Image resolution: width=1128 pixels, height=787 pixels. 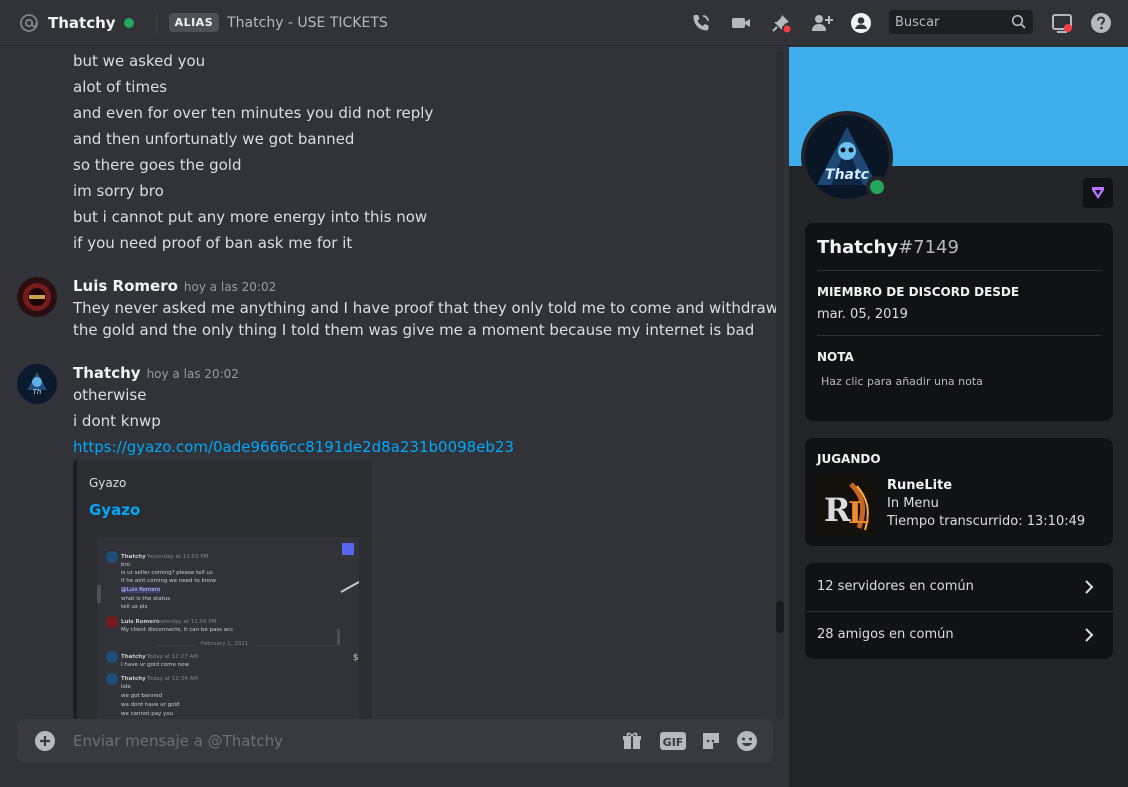 What do you see at coordinates (178, 741) in the screenshot?
I see `composer-placeholder: Enviar mensaje a @Thatchy` at bounding box center [178, 741].